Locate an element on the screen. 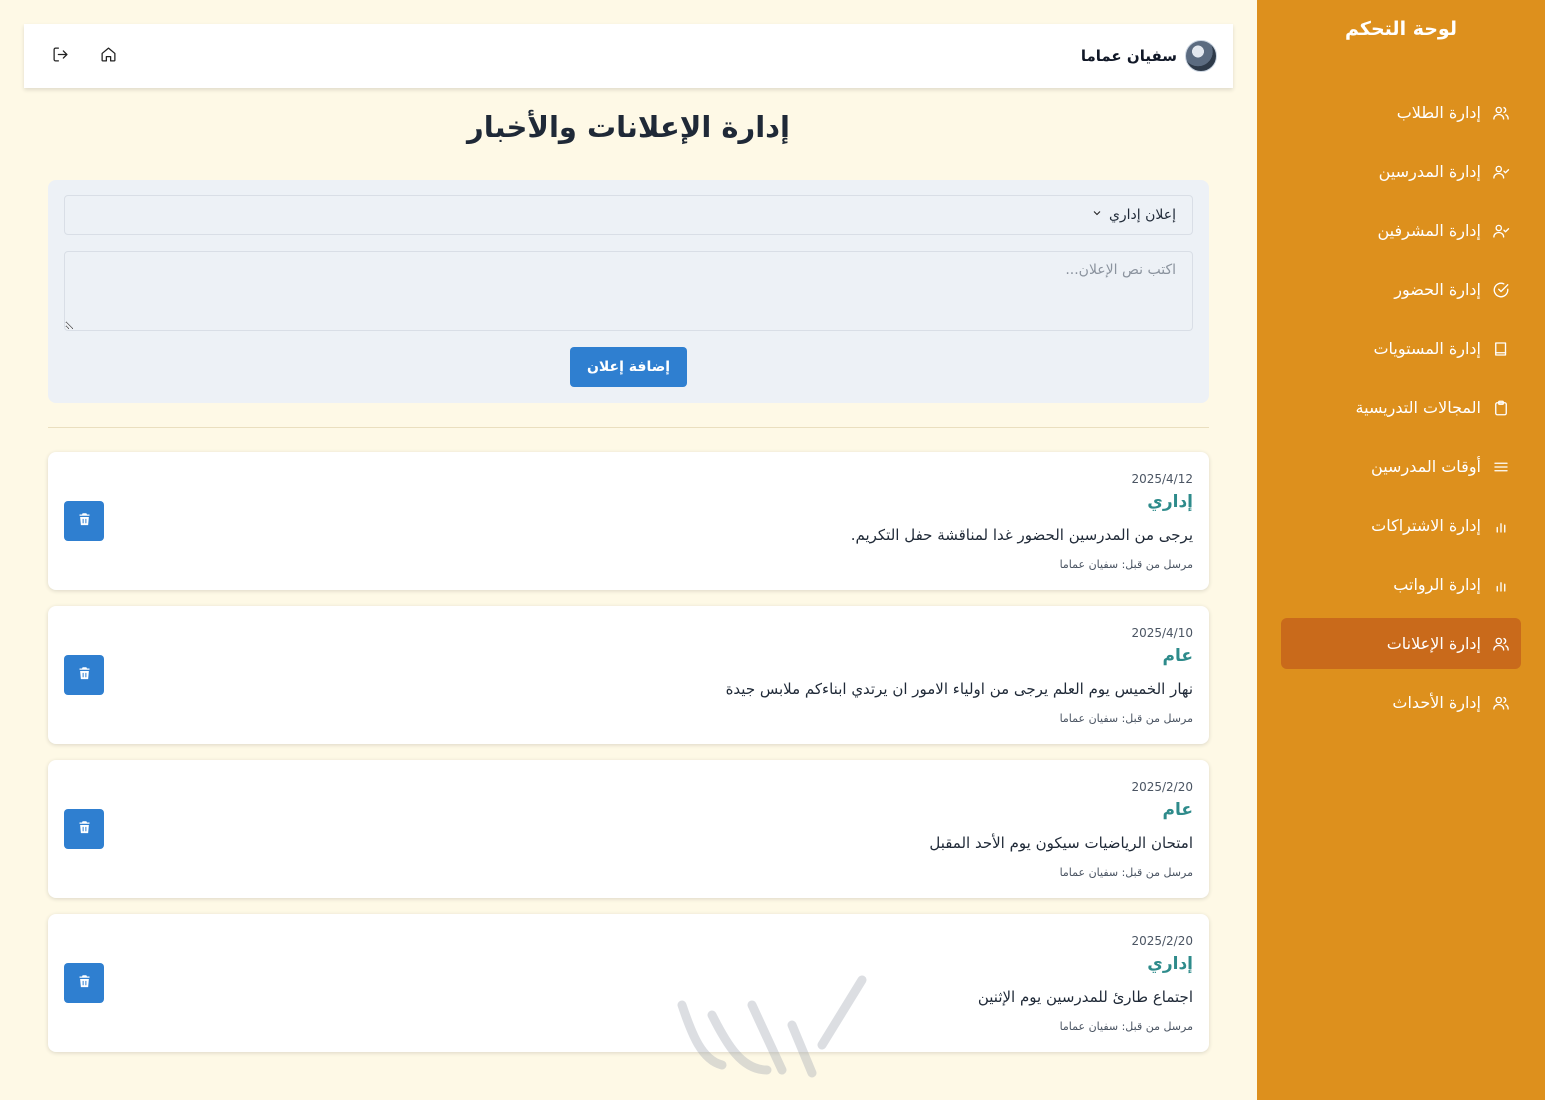 The height and width of the screenshot is (1100, 1545). announcement-date: 2025/4/12 is located at coordinates (1162, 479).